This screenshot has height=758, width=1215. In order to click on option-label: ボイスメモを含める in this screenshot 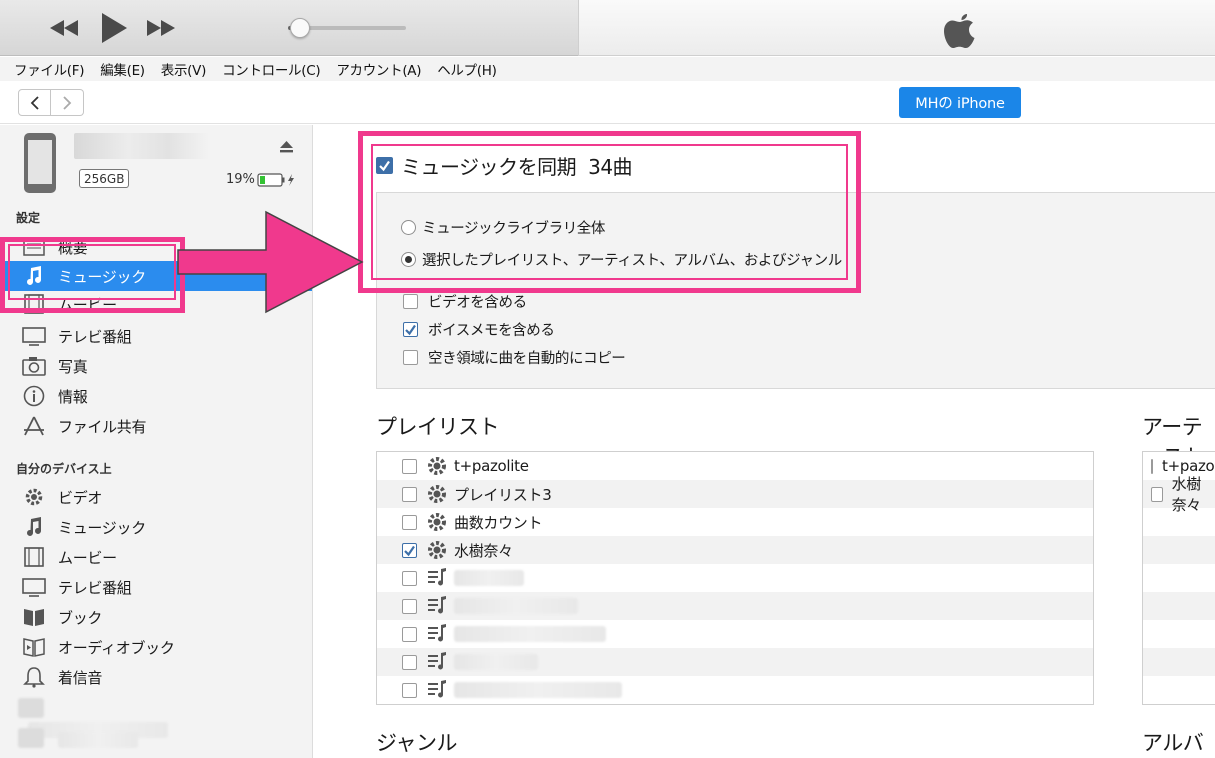, I will do `click(491, 331)`.